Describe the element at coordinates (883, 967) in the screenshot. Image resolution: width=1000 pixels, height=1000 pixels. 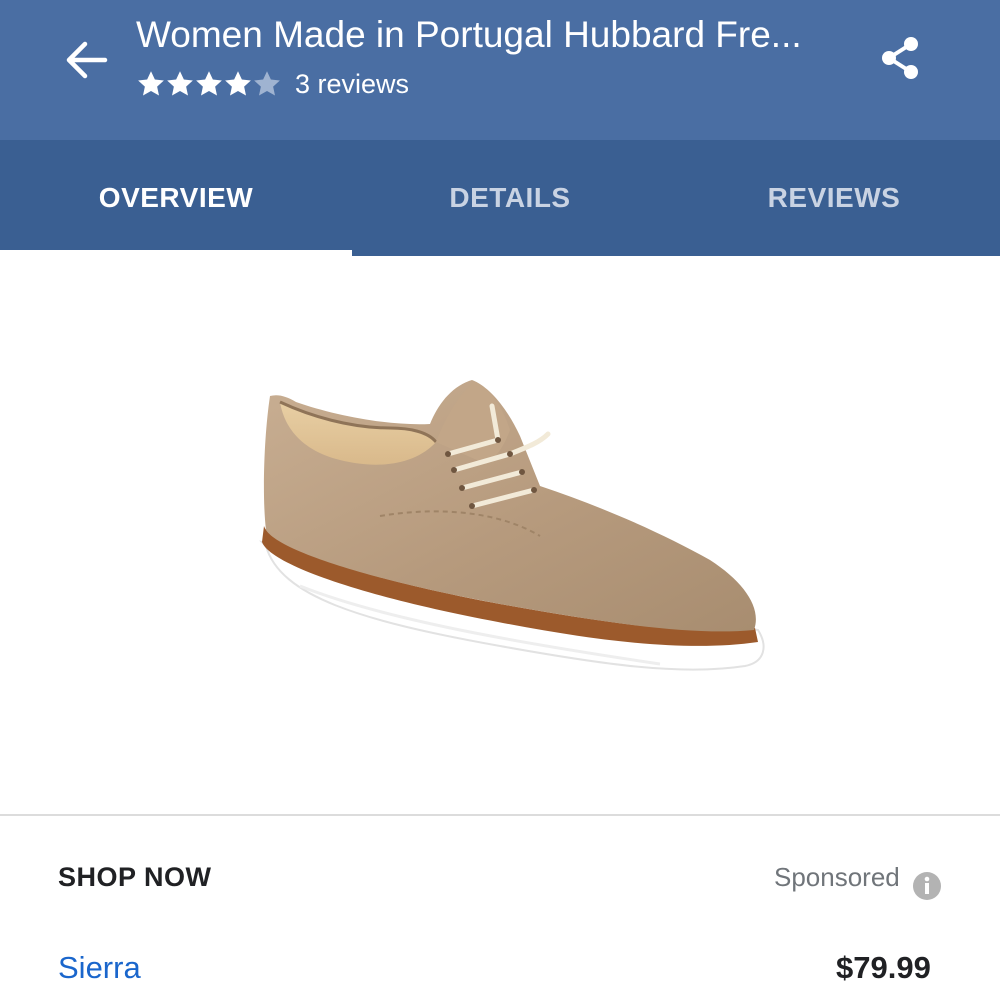
I see `offer-price: $79.99` at that location.